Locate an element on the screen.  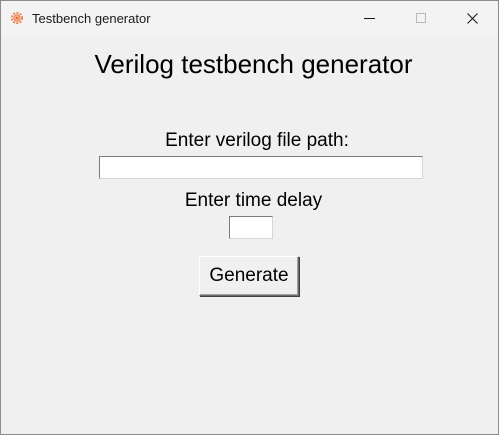
close-button is located at coordinates (472, 18).